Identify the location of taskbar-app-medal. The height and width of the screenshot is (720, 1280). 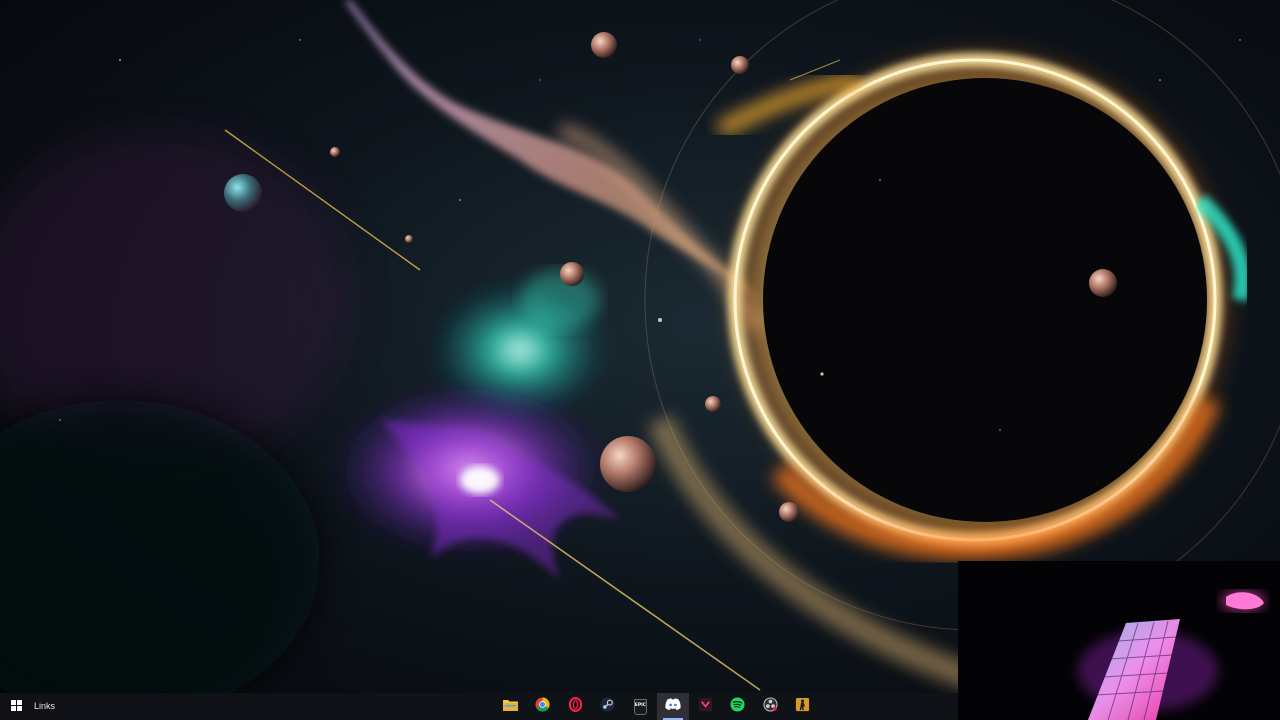
(705, 706).